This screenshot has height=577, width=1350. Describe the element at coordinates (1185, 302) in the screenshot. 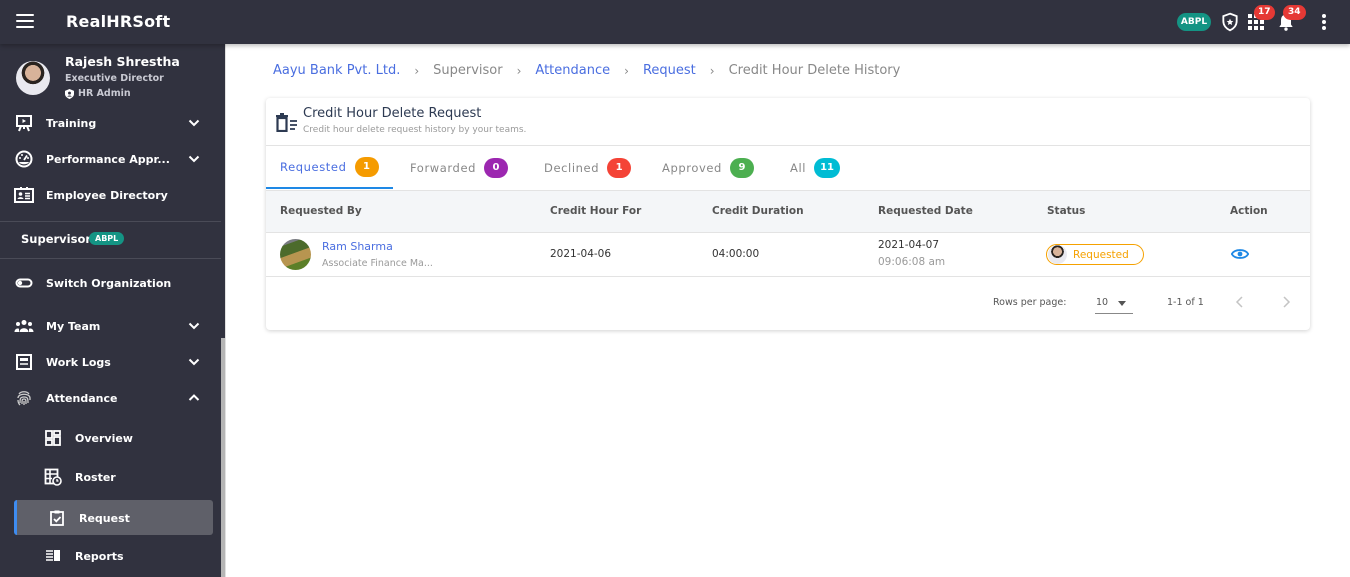

I see `pagination-range: 1-1 of 1` at that location.